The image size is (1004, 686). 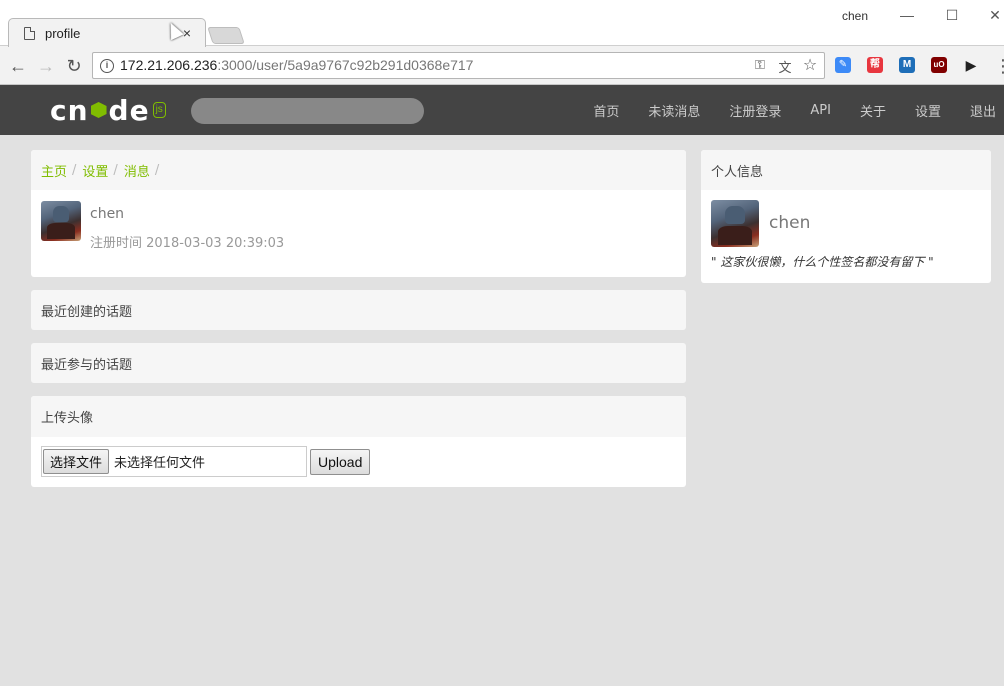 I want to click on sidebar-avatar, so click(x=735, y=223).